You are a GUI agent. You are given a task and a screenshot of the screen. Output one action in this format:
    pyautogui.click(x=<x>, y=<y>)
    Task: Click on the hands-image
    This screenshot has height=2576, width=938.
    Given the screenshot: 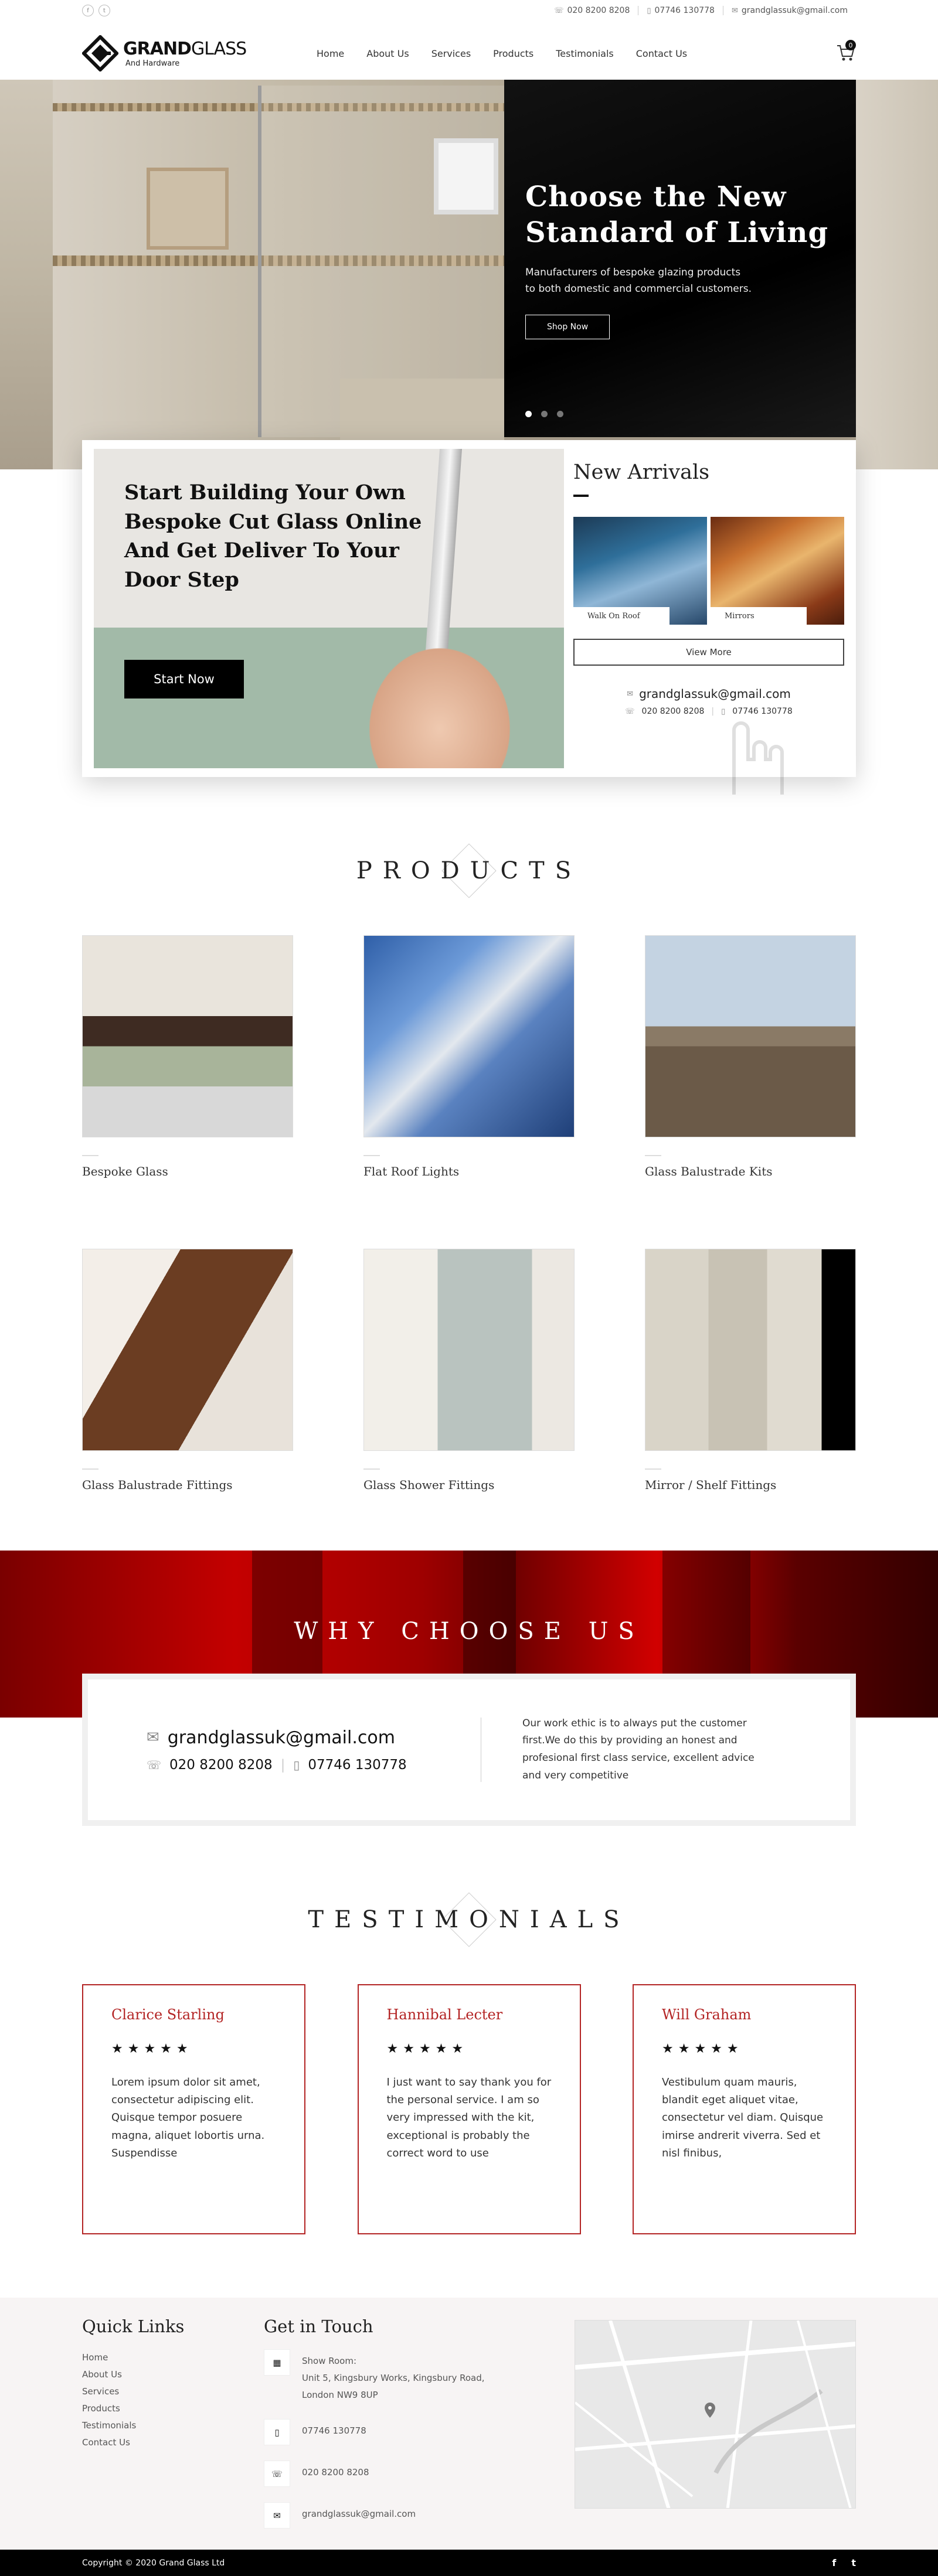 What is the action you would take?
    pyautogui.click(x=440, y=708)
    